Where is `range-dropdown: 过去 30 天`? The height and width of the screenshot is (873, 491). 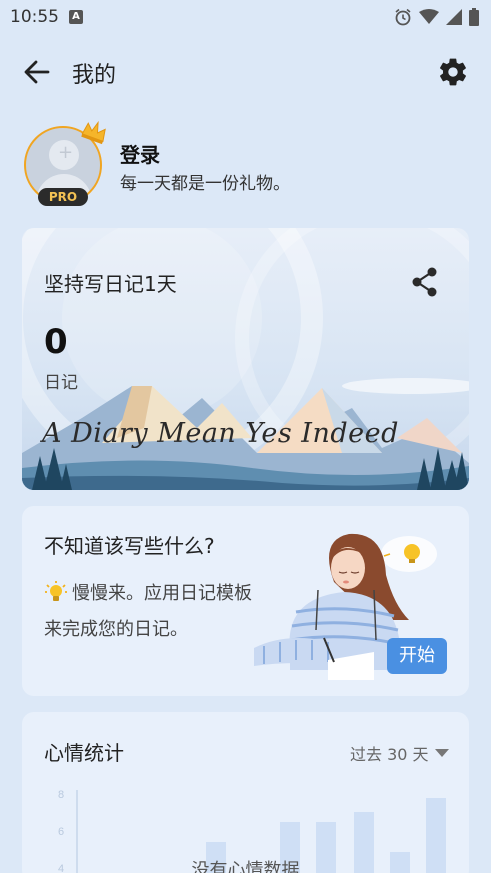 range-dropdown: 过去 30 天 is located at coordinates (399, 753).